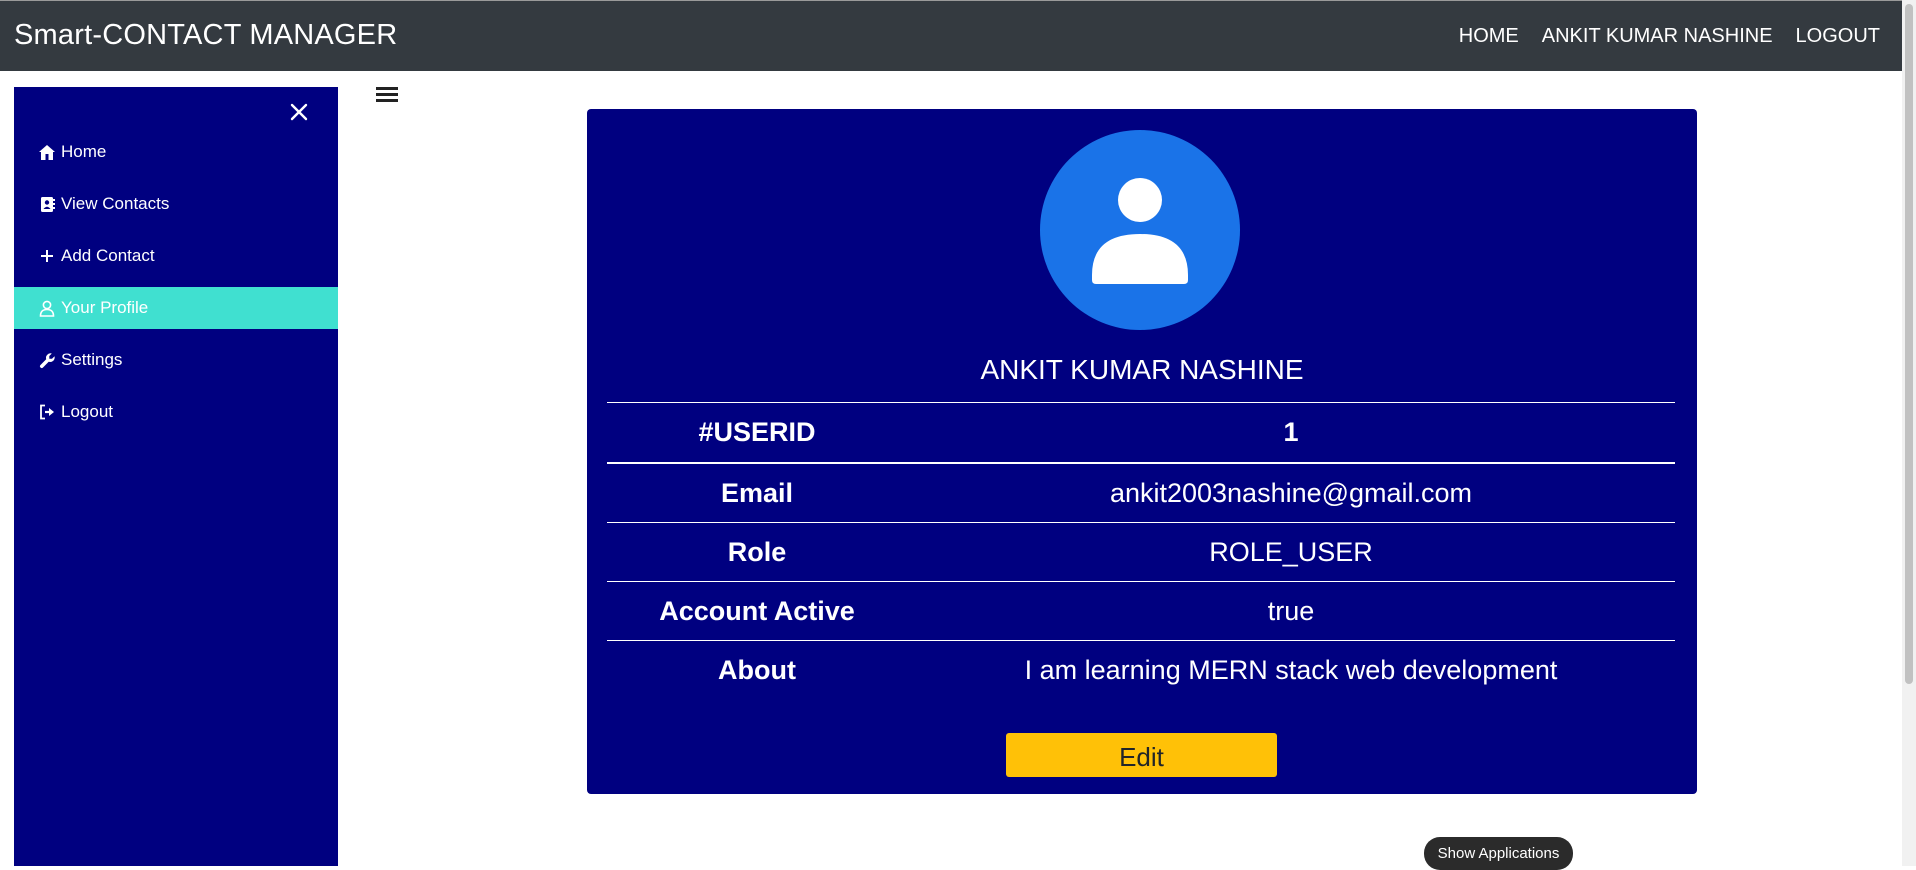 The image size is (1916, 870). Describe the element at coordinates (1291, 611) in the screenshot. I see `row-value: true` at that location.